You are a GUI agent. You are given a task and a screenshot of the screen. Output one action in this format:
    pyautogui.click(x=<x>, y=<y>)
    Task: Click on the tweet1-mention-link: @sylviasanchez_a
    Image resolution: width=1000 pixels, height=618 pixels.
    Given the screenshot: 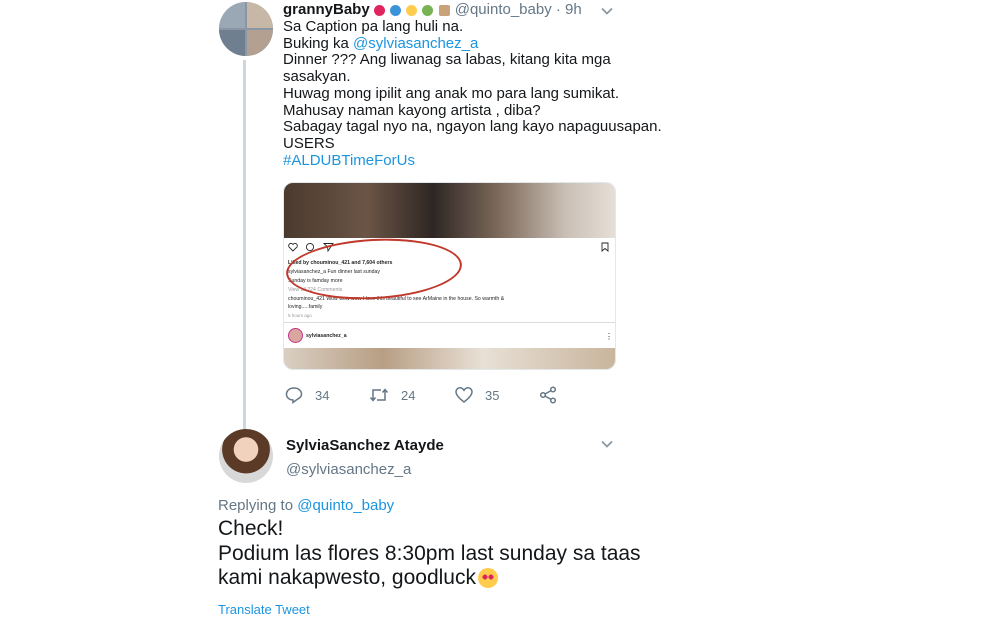 What is the action you would take?
    pyautogui.click(x=415, y=43)
    